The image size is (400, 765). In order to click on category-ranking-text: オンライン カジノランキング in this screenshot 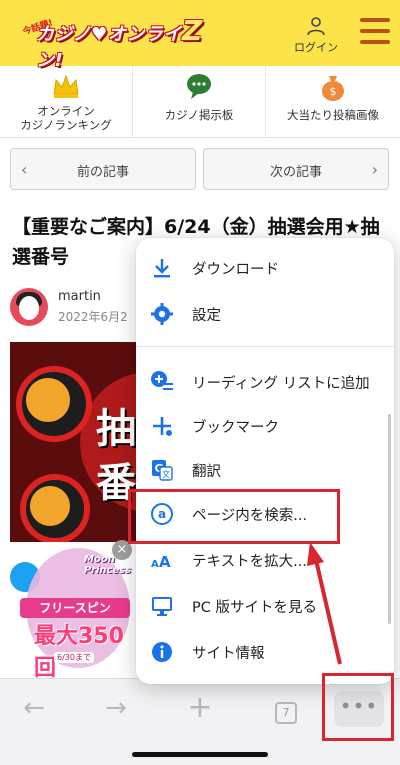, I will do `click(66, 118)`.